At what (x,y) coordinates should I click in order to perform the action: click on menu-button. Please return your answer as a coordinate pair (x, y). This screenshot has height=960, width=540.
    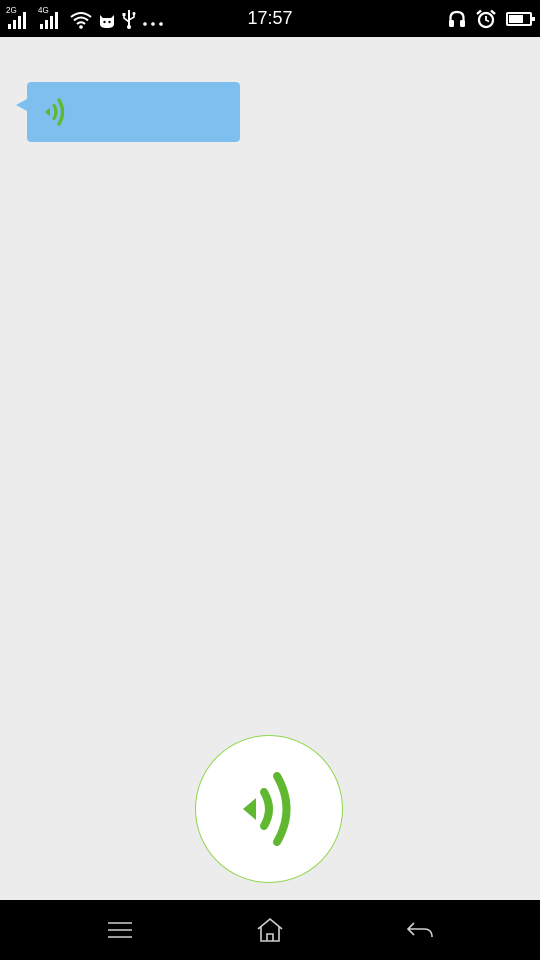
    Looking at the image, I should click on (120, 930).